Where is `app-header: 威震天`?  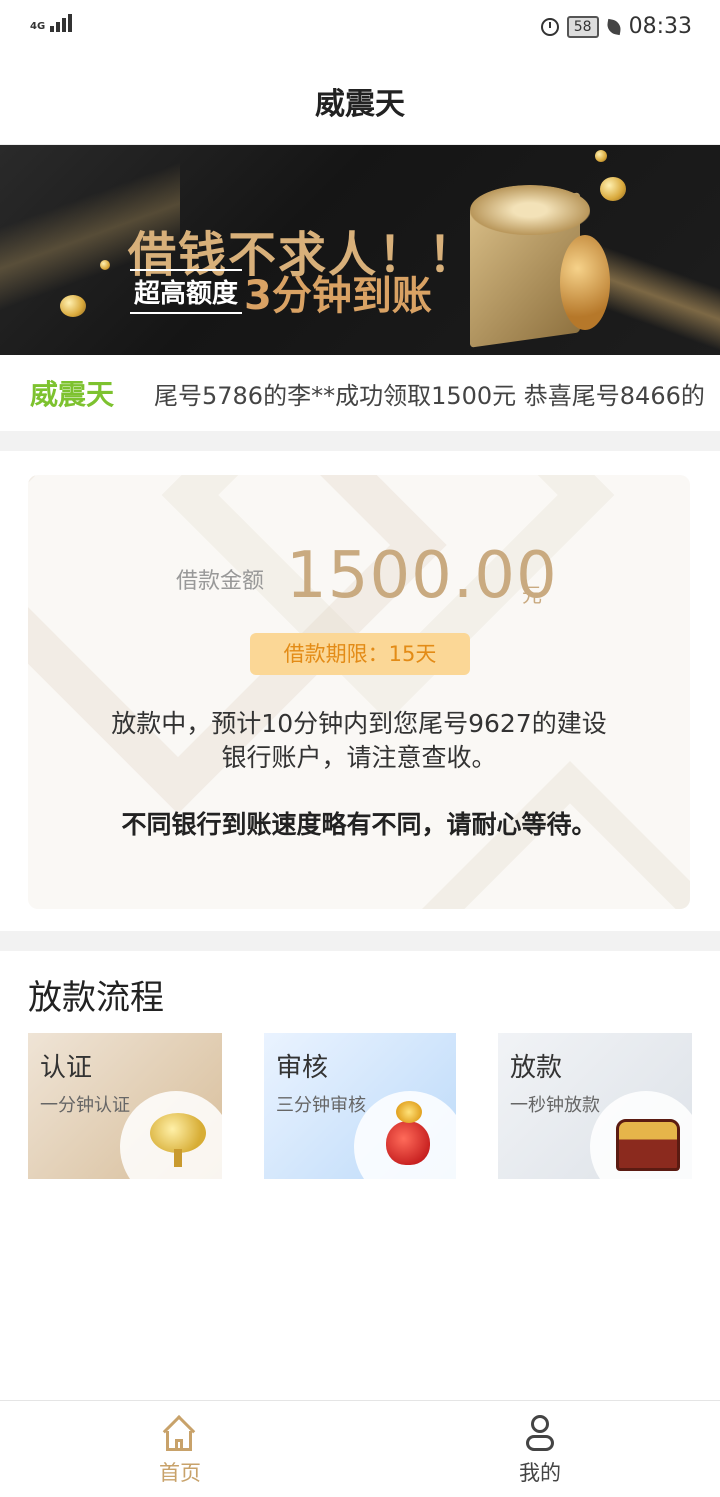 app-header: 威震天 is located at coordinates (360, 101).